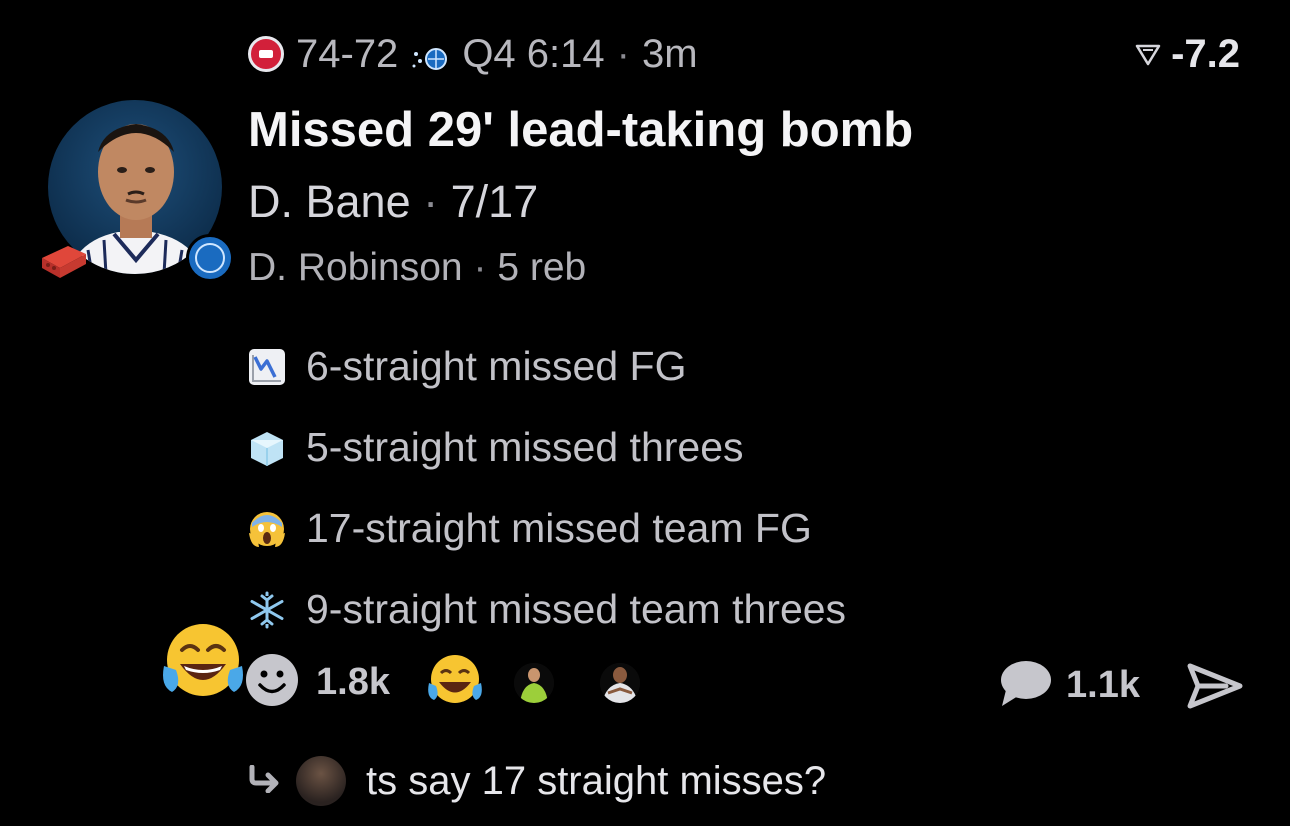  Describe the element at coordinates (1103, 685) in the screenshot. I see `comment-count: 1.1k` at that location.